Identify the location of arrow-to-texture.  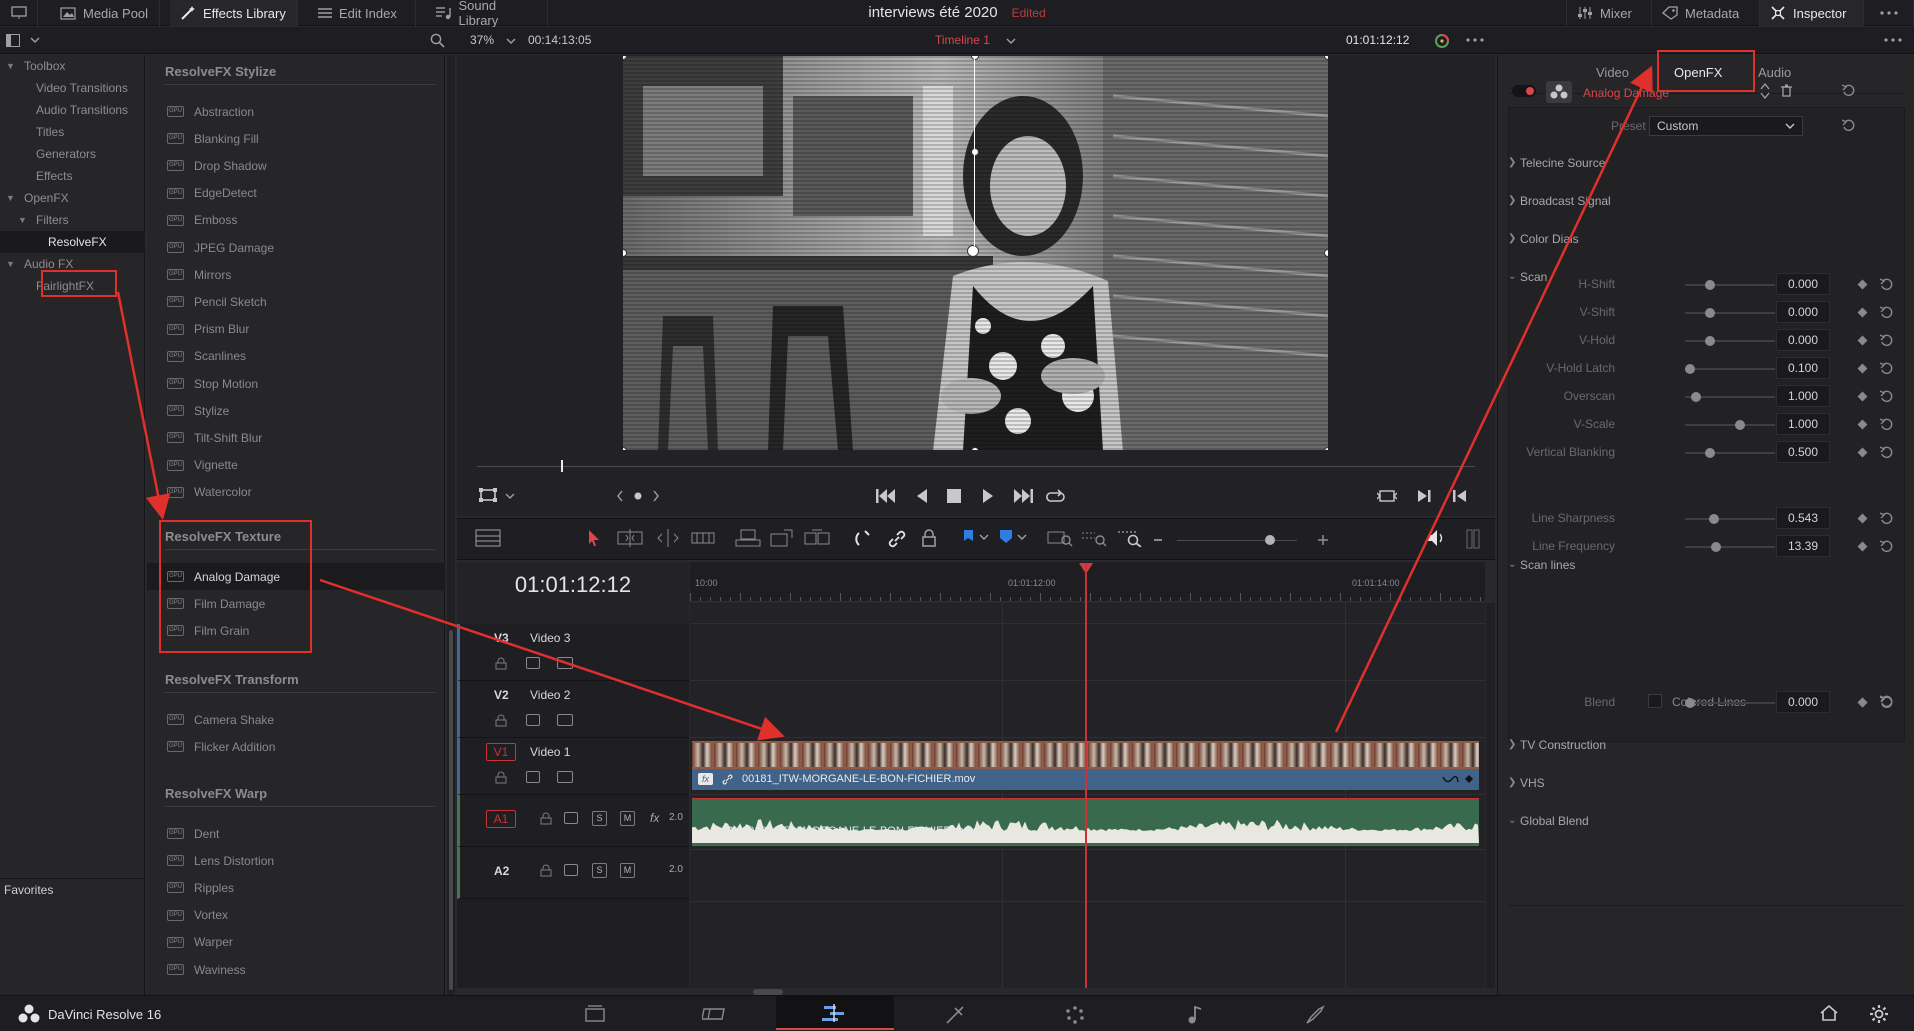
(143, 405).